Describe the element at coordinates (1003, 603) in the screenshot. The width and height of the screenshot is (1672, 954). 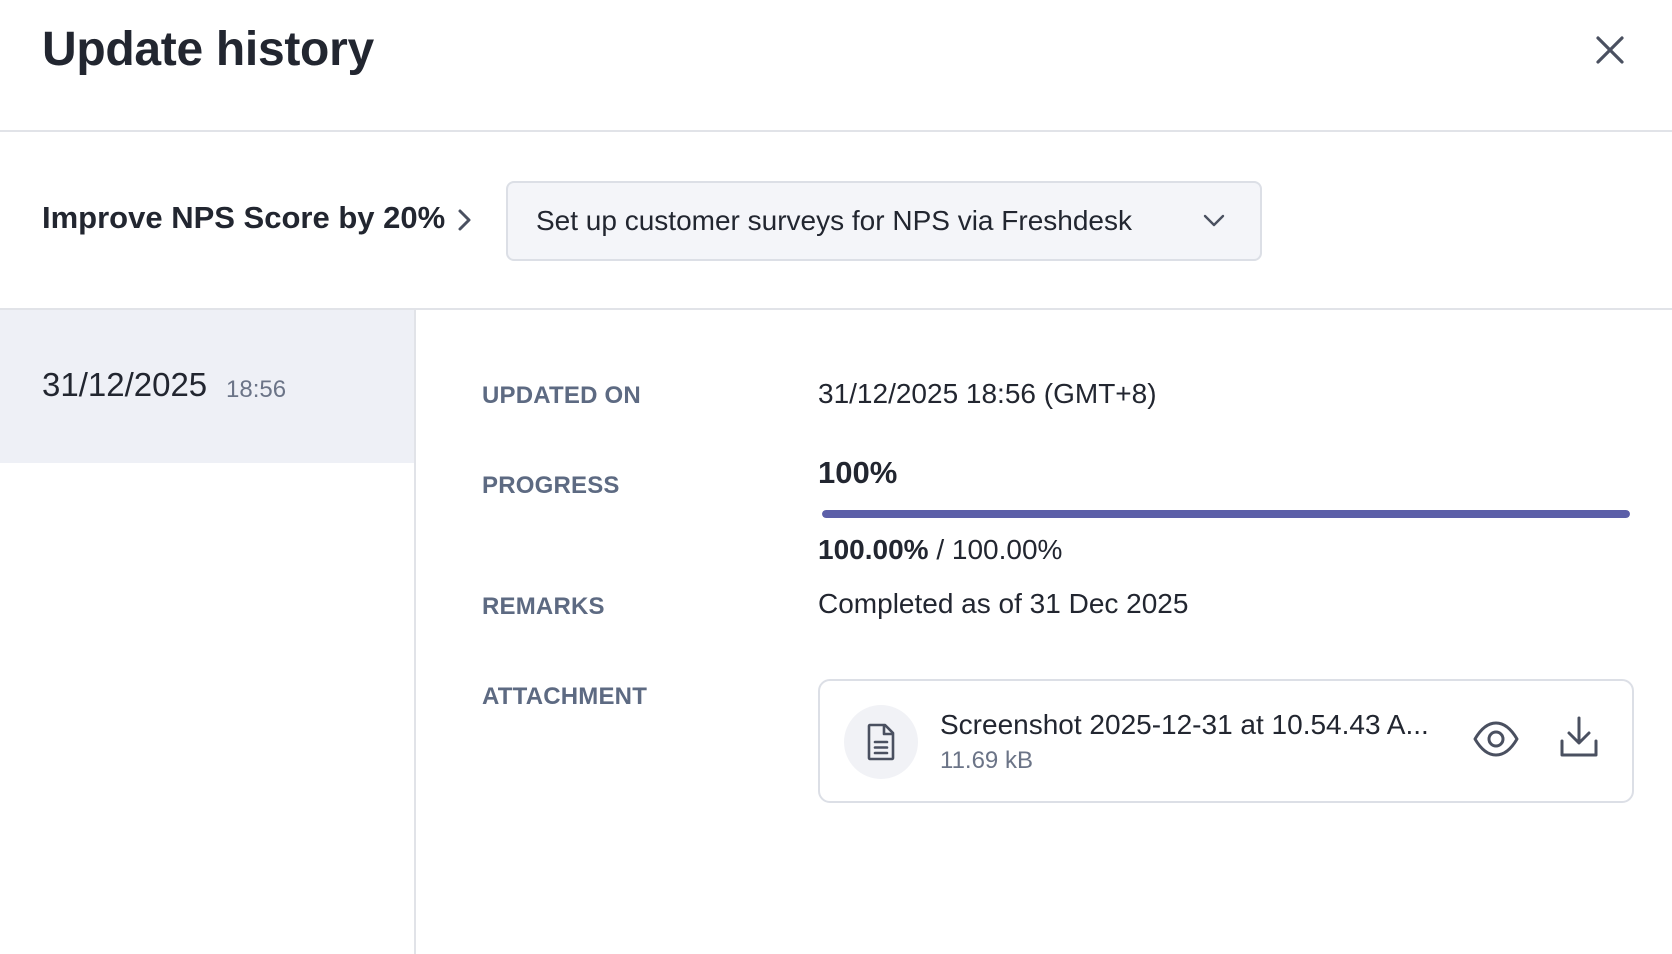
I see `remarks-value: Completed as of 31 Dec 2025` at that location.